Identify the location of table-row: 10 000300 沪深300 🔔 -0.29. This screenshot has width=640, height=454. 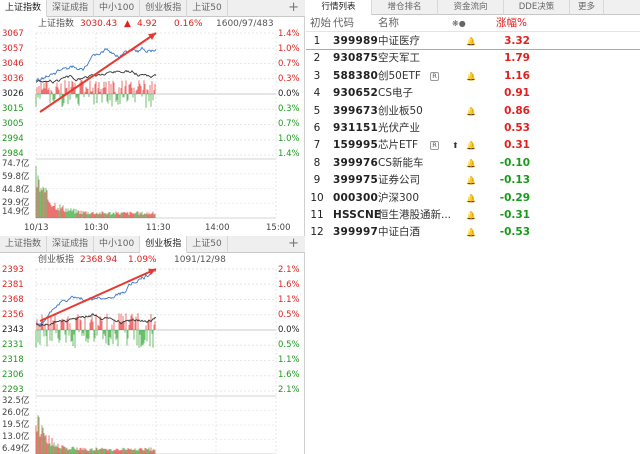
(473, 198).